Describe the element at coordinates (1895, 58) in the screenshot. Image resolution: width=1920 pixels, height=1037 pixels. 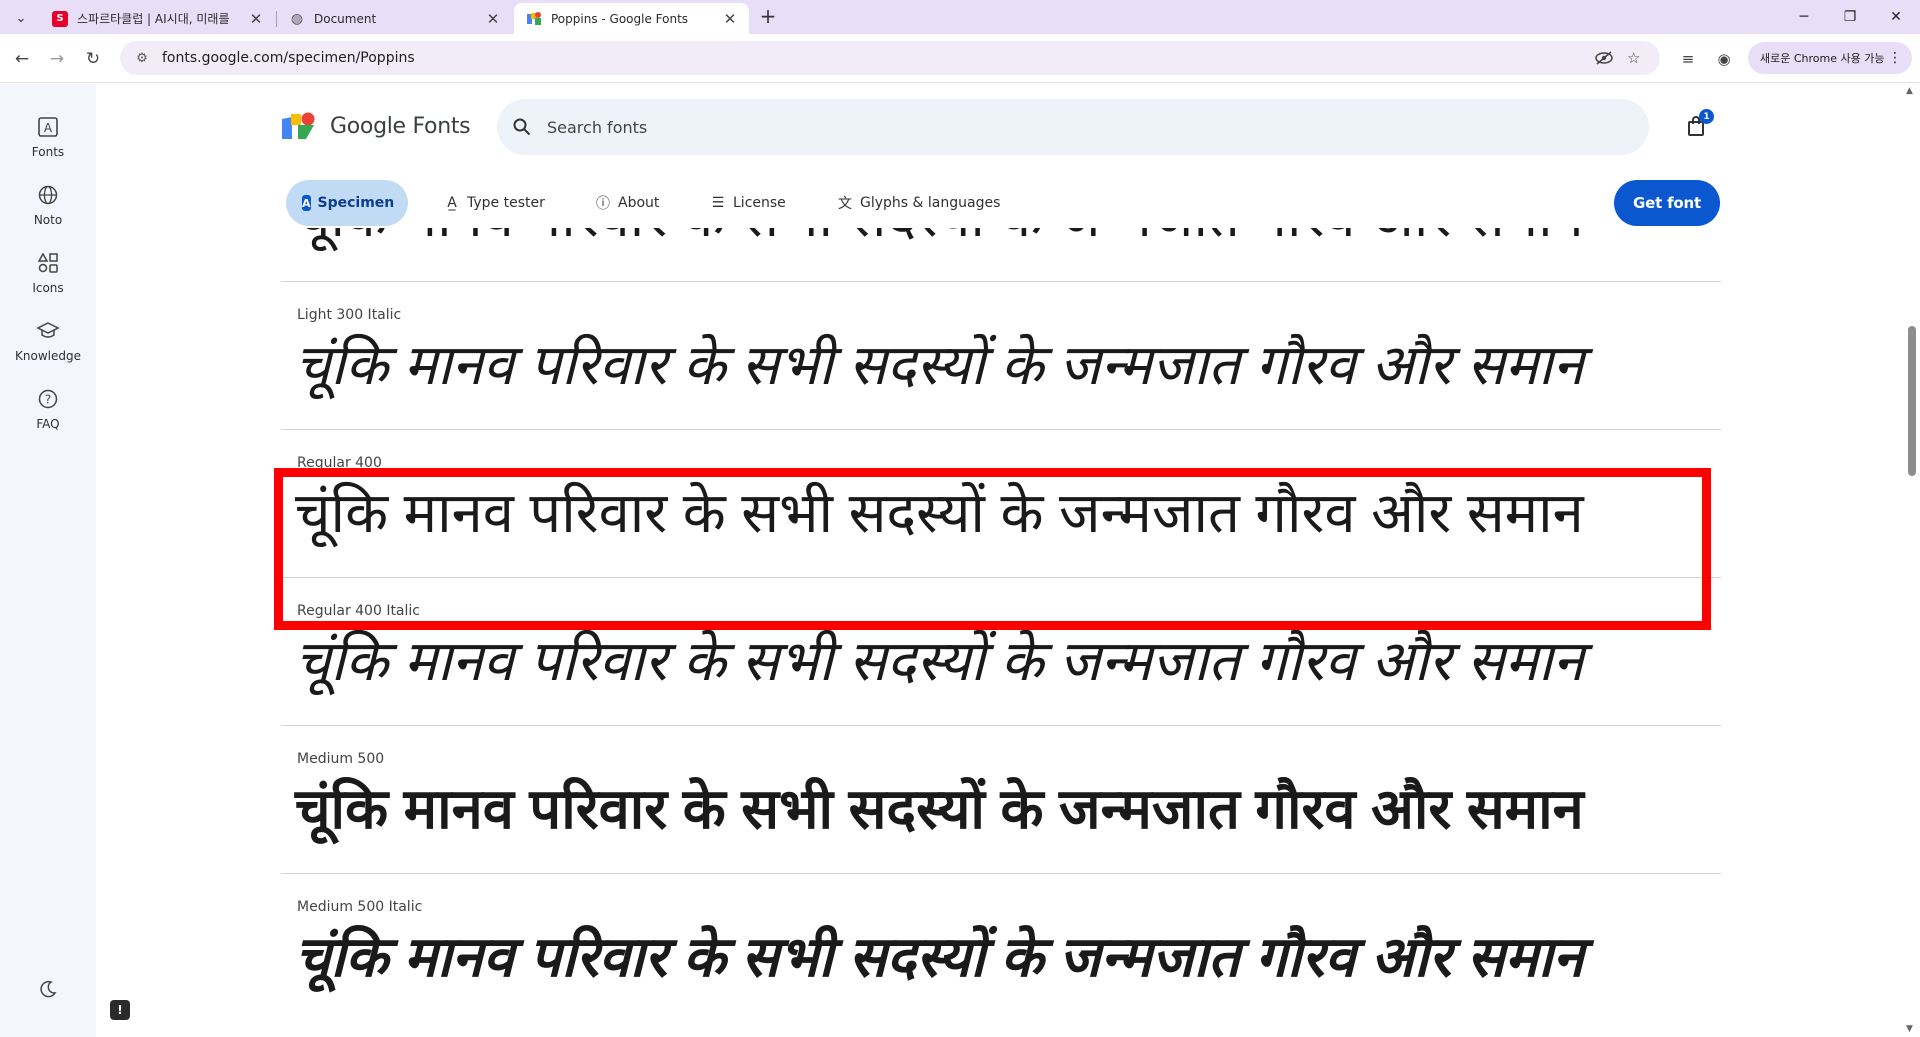
I see `more-menu-icon: ⋮` at that location.